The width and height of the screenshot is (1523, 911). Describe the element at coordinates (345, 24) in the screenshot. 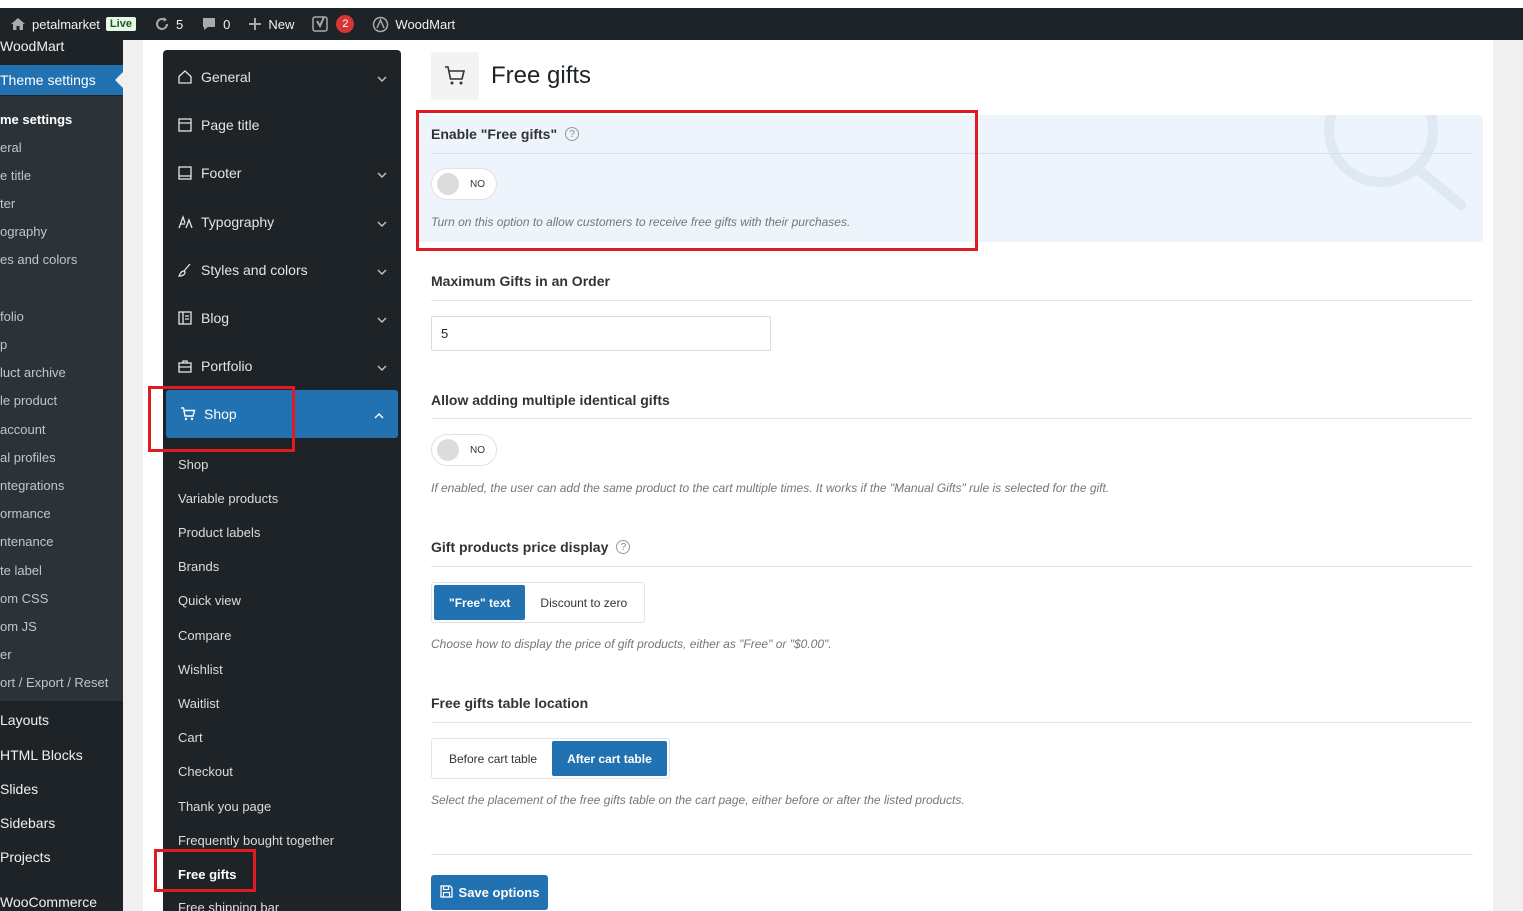

I see `yoast-notification-badge: 2` at that location.